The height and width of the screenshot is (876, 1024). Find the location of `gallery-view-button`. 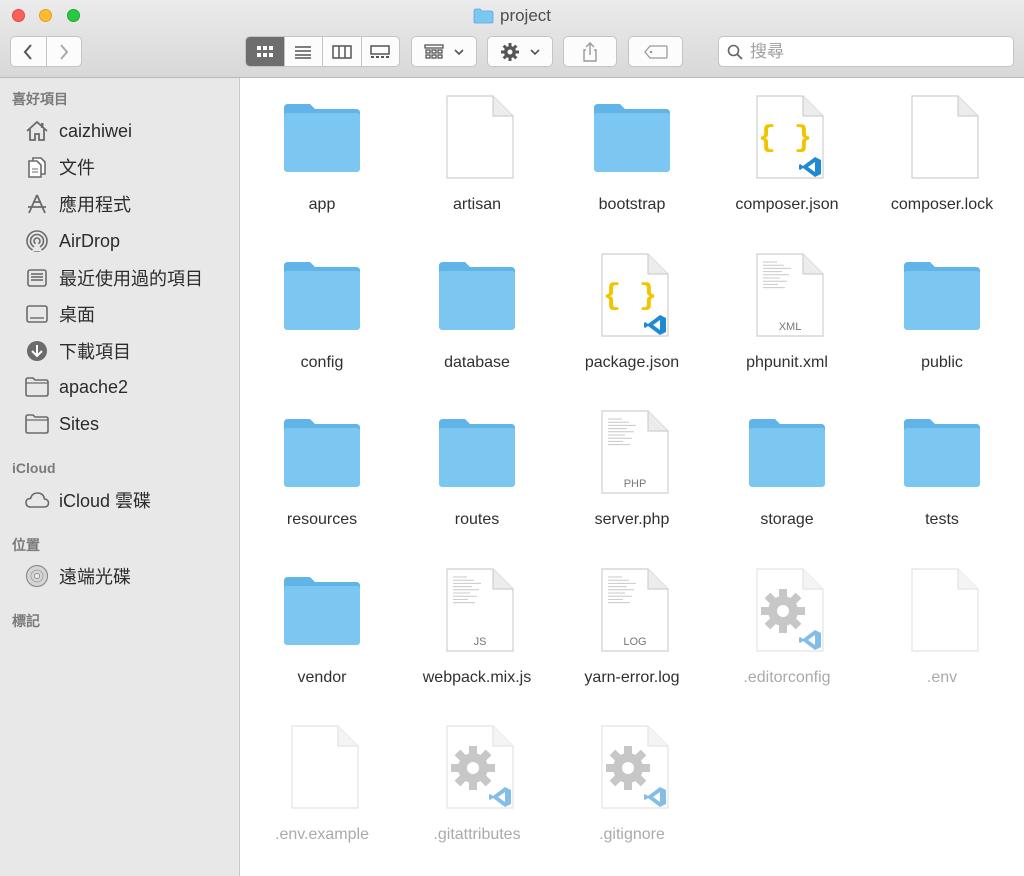

gallery-view-button is located at coordinates (381, 51).